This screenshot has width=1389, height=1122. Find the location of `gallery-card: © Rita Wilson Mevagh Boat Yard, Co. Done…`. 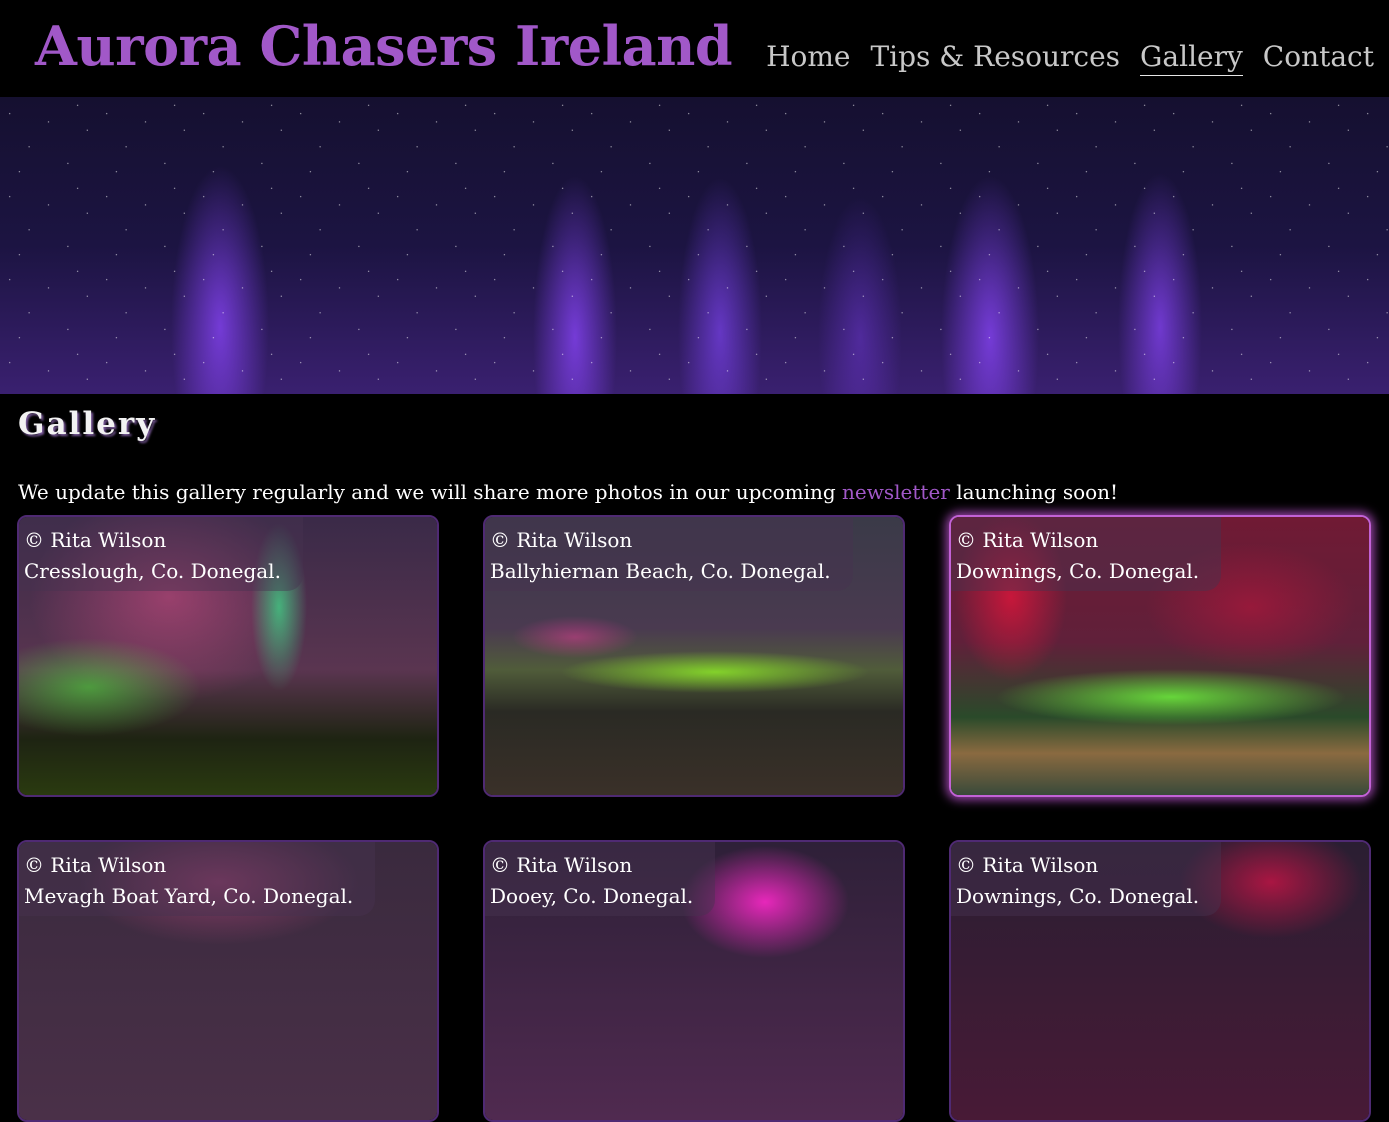

gallery-card: © Rita Wilson Mevagh Boat Yard, Co. Done… is located at coordinates (228, 981).